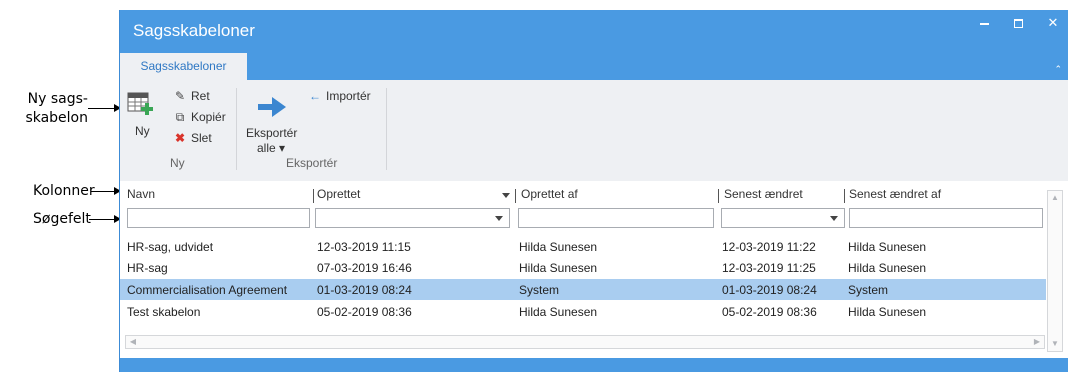  Describe the element at coordinates (142, 118) in the screenshot. I see `new-button: Ny` at that location.